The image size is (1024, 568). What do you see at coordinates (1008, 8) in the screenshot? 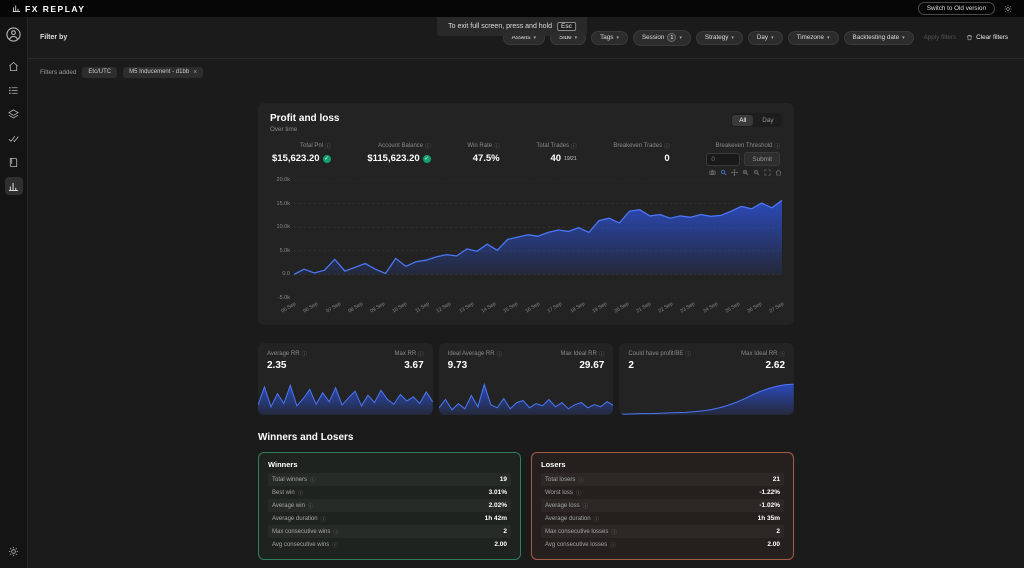
I see `theme-toggle-icon` at bounding box center [1008, 8].